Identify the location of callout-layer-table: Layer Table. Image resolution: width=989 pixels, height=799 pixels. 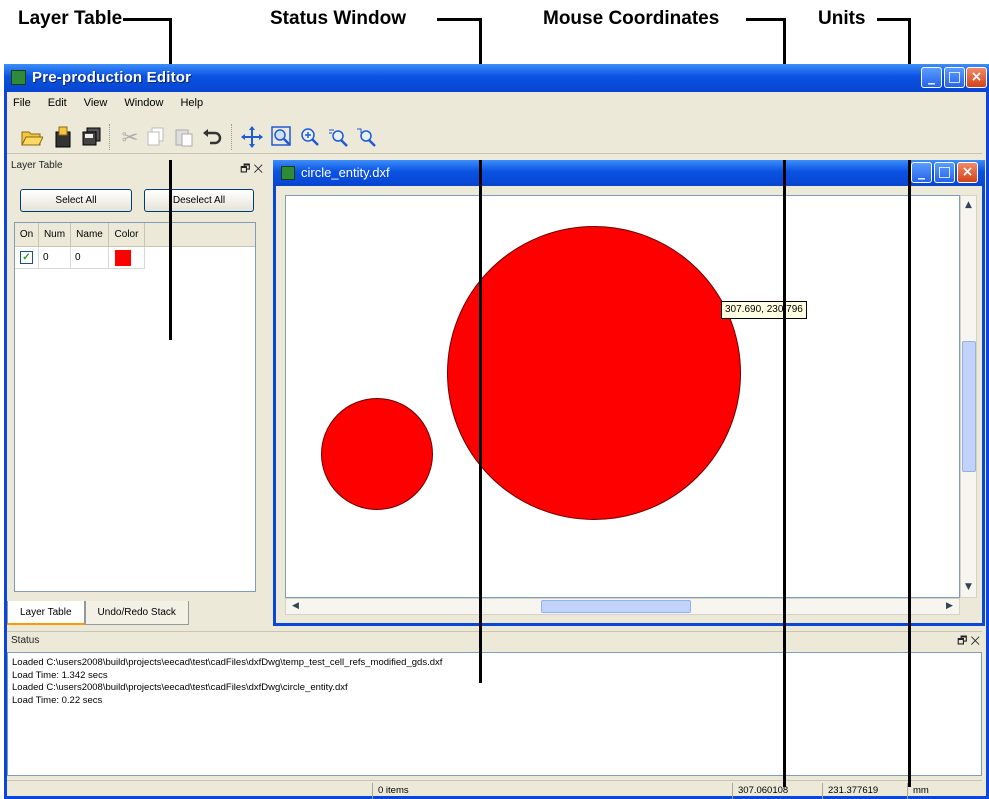
(70, 18).